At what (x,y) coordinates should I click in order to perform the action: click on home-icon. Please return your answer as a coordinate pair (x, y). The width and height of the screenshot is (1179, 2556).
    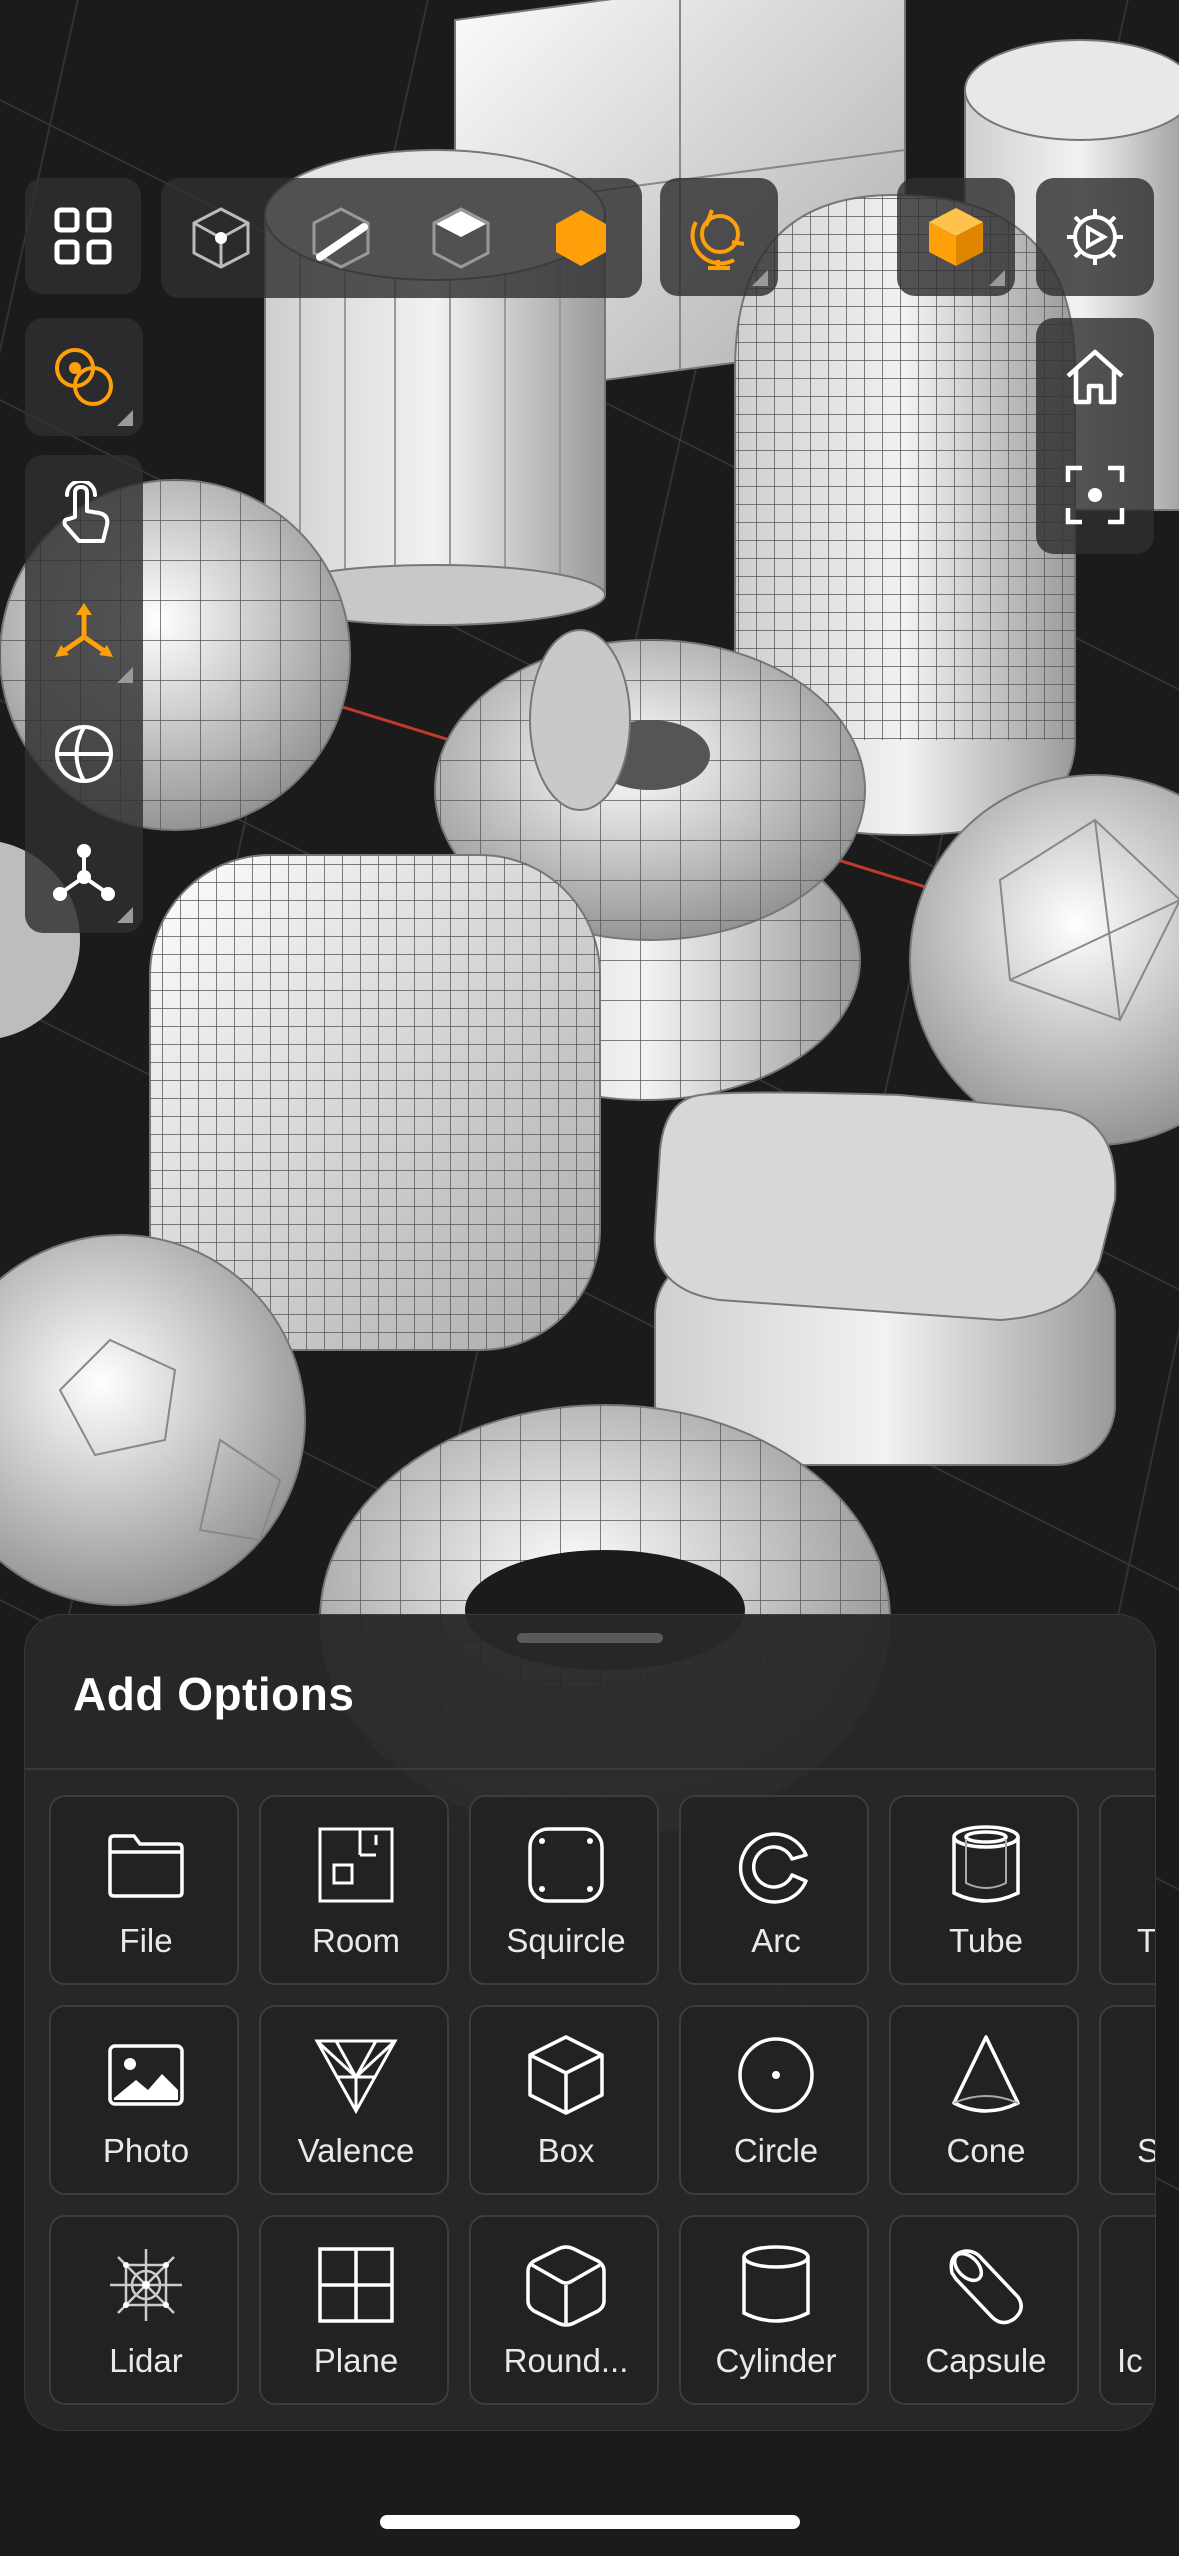
    Looking at the image, I should click on (1095, 377).